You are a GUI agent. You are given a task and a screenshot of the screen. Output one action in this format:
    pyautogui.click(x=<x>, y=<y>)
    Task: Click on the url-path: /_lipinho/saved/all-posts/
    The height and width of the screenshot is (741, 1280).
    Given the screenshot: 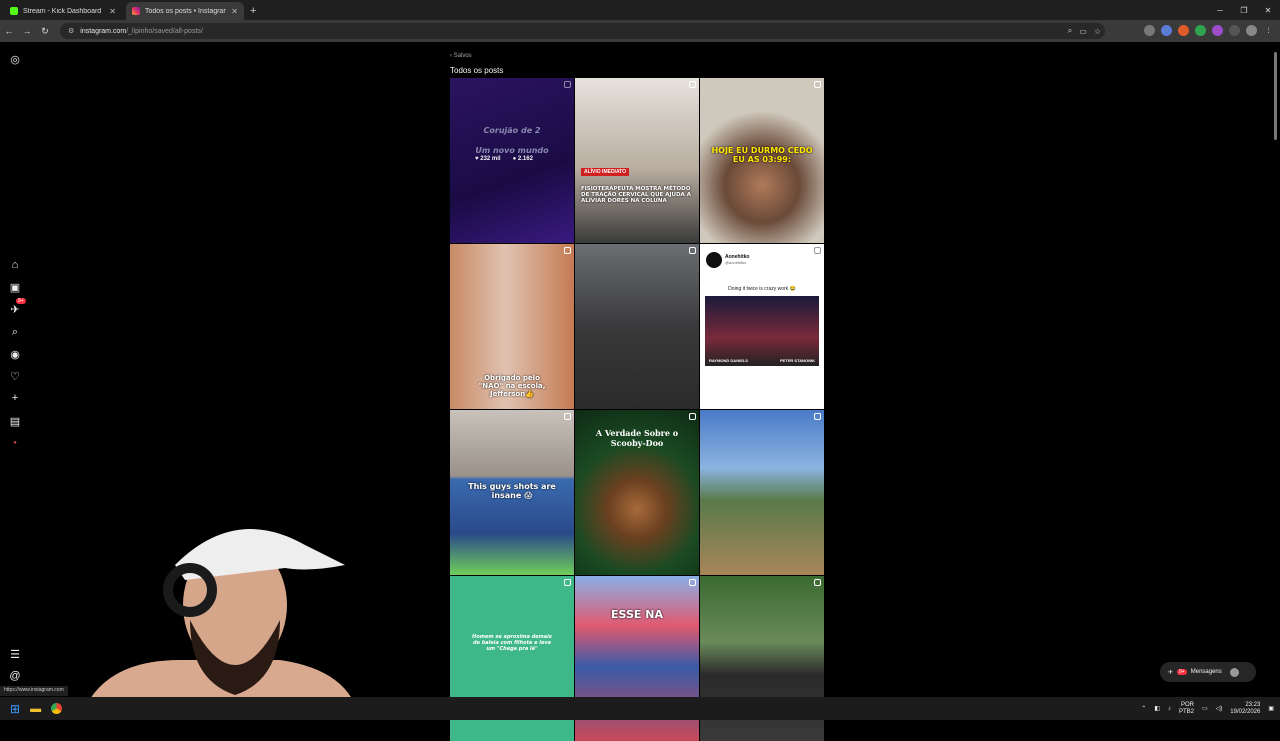 What is the action you would take?
    pyautogui.click(x=164, y=31)
    